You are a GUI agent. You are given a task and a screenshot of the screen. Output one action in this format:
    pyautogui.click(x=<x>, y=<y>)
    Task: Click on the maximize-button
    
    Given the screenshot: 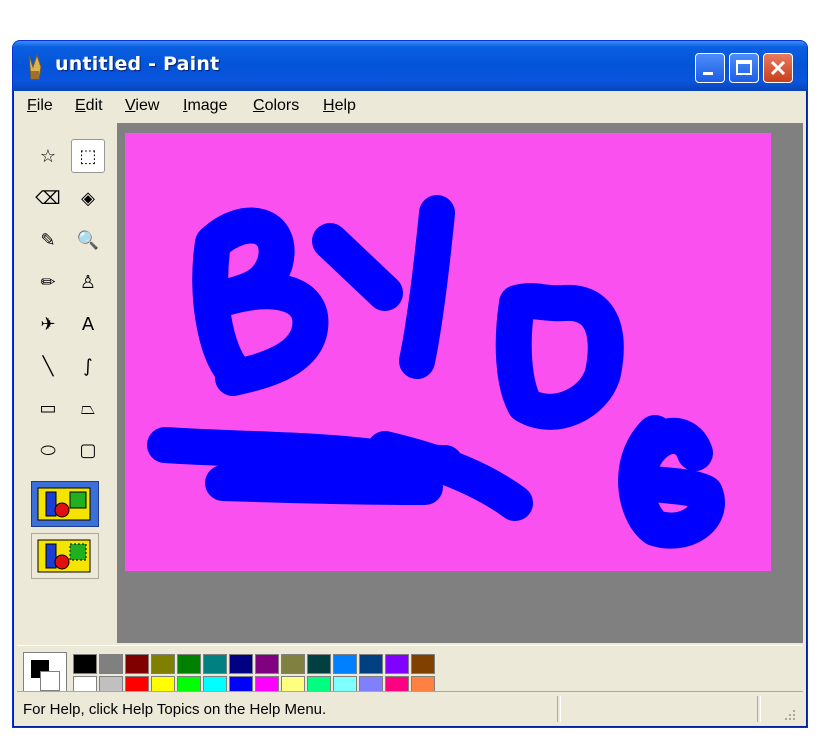 What is the action you would take?
    pyautogui.click(x=744, y=68)
    